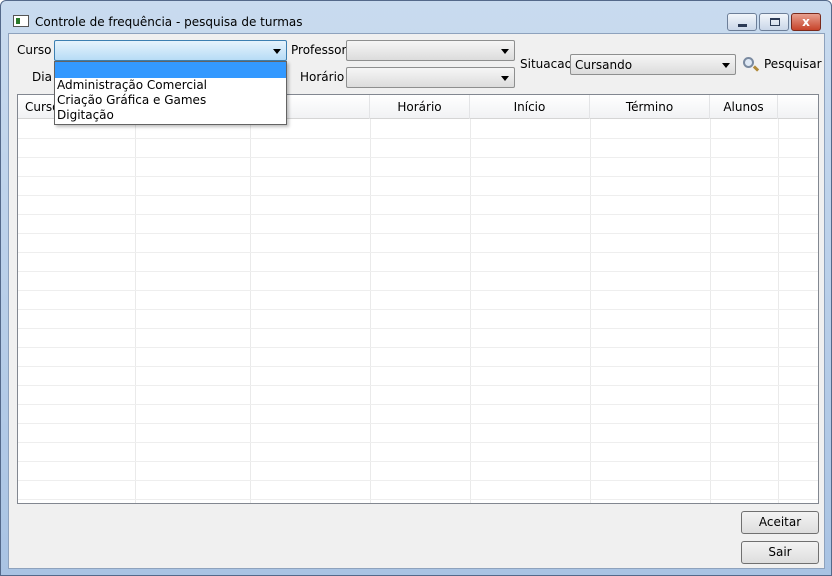 The height and width of the screenshot is (576, 832). Describe the element at coordinates (319, 50) in the screenshot. I see `professor-label: Professor` at that location.